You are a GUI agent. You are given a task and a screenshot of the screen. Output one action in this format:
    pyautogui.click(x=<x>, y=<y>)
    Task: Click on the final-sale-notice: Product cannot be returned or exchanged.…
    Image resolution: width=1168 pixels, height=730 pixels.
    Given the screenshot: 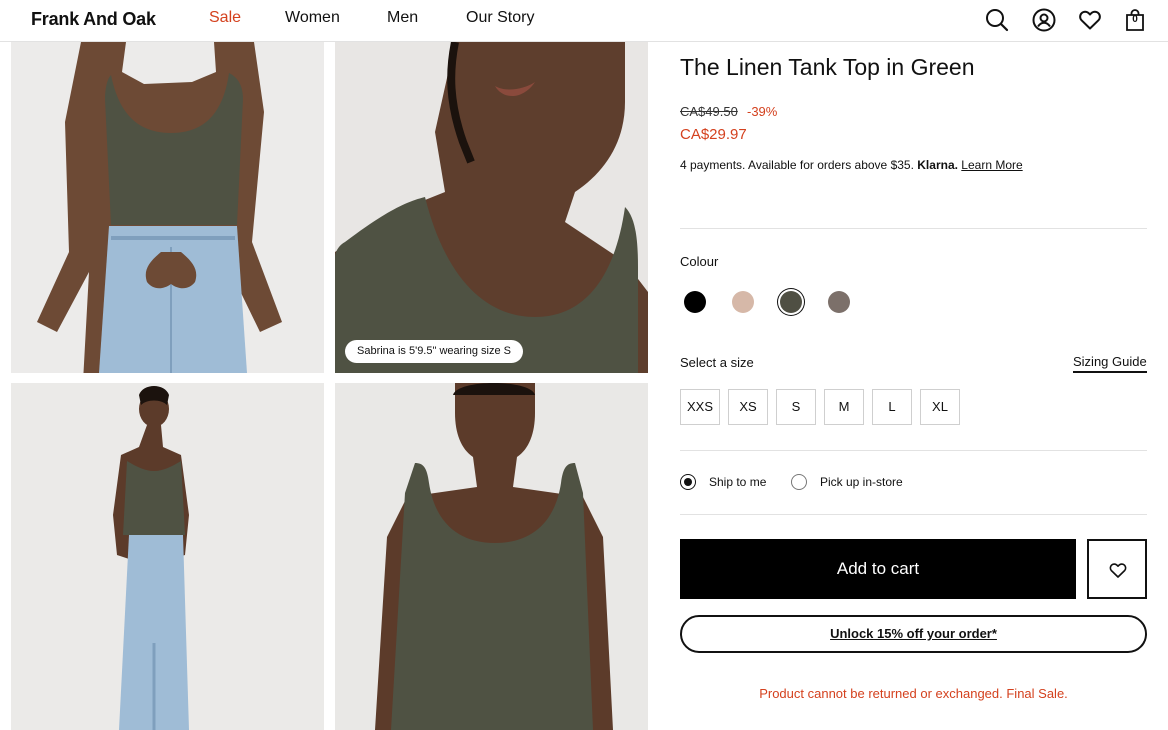 What is the action you would take?
    pyautogui.click(x=913, y=693)
    